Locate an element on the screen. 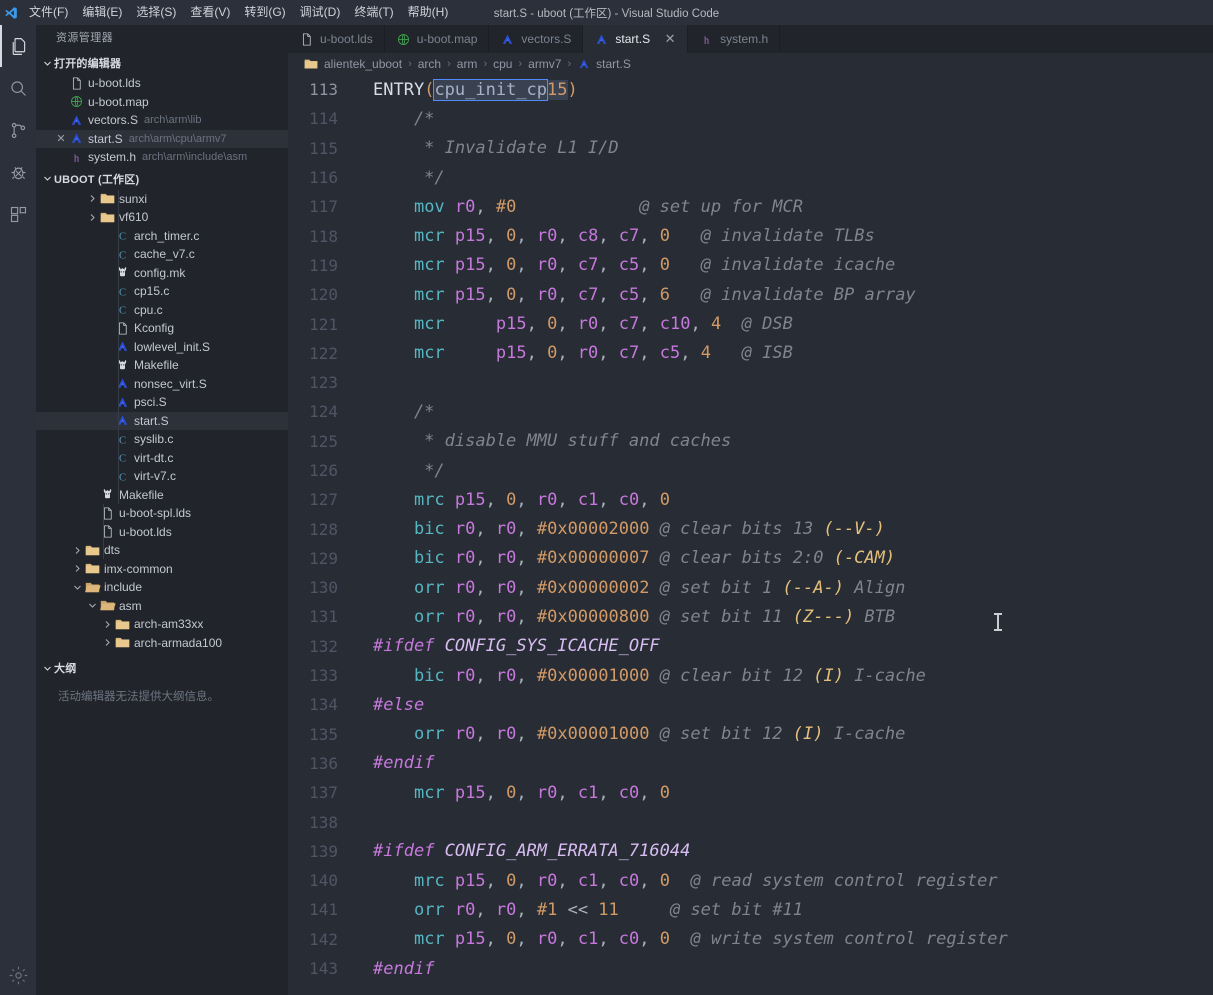 This screenshot has height=995, width=1213. open-editor-item: h system.h arch\arm\include\asm is located at coordinates (162, 157).